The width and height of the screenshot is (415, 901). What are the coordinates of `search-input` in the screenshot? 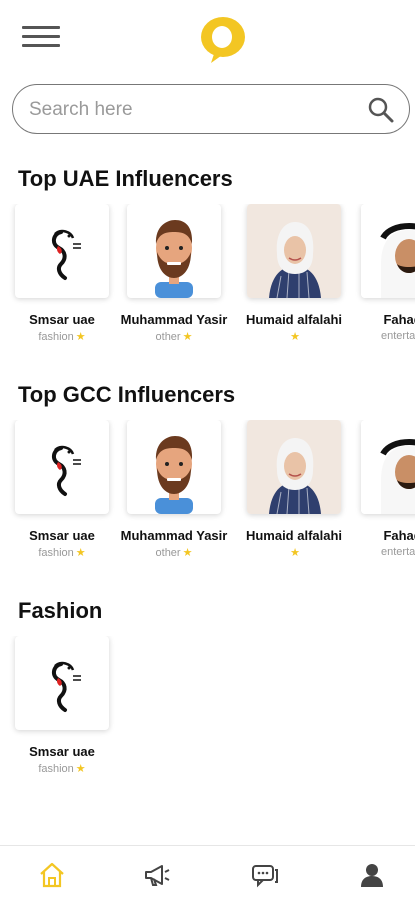 It's located at (189, 110).